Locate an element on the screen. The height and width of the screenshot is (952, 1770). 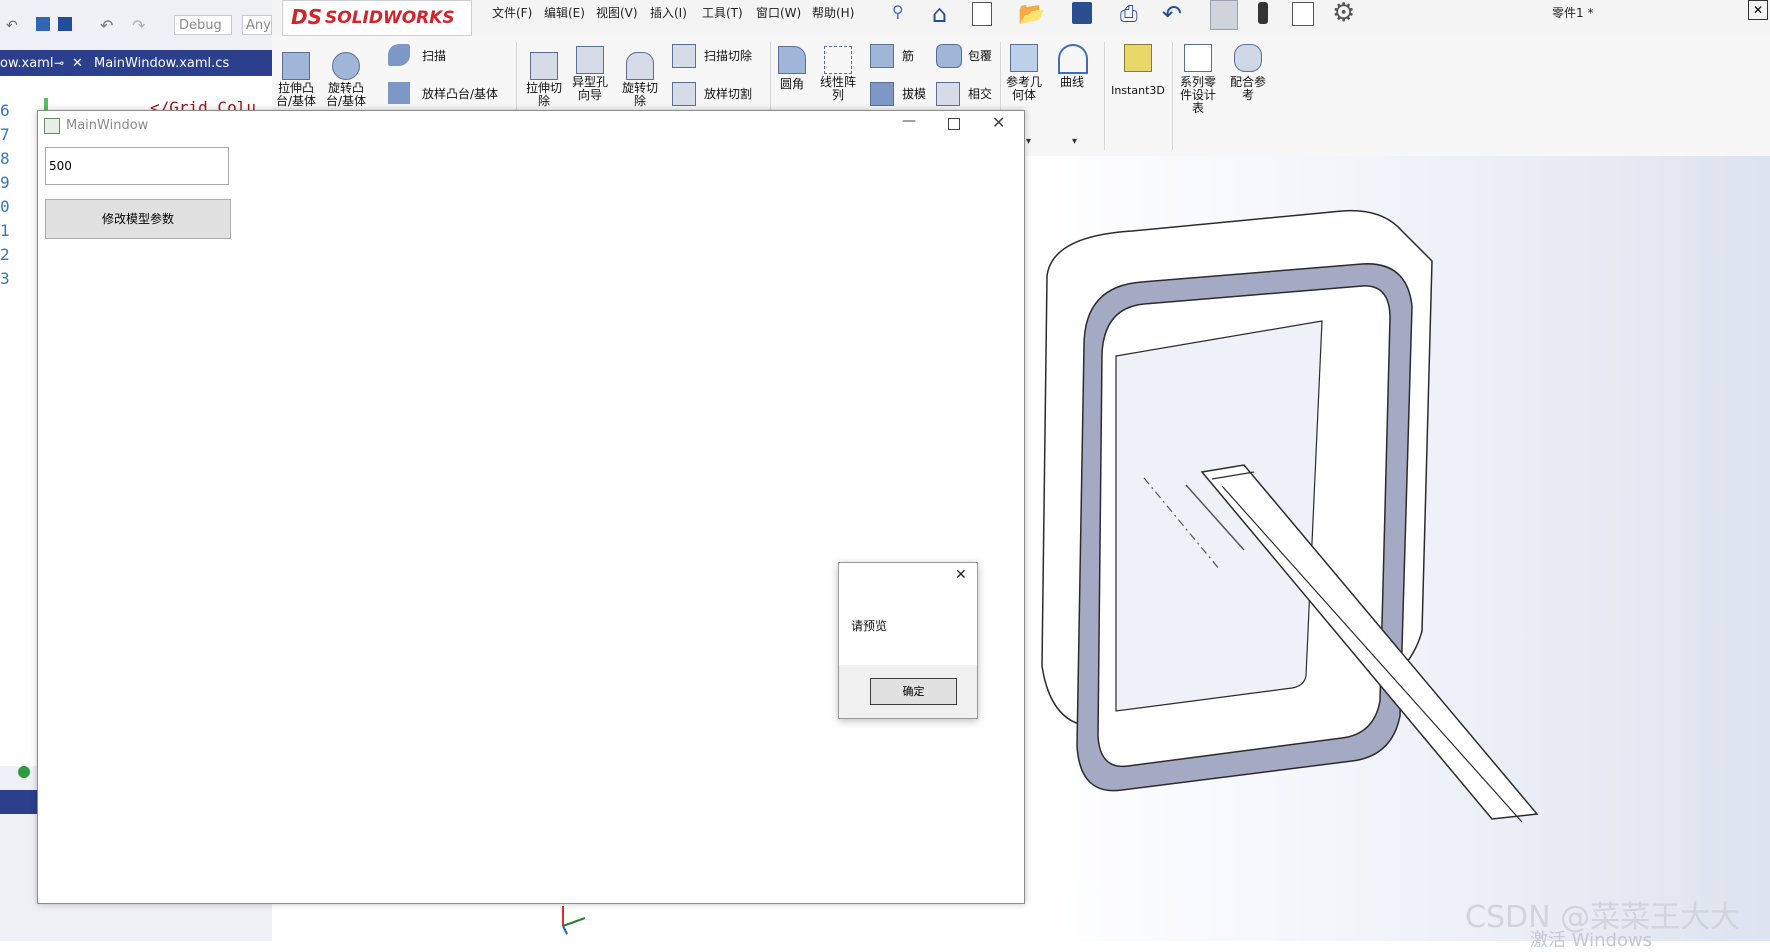
line-number: 2 is located at coordinates (5, 254).